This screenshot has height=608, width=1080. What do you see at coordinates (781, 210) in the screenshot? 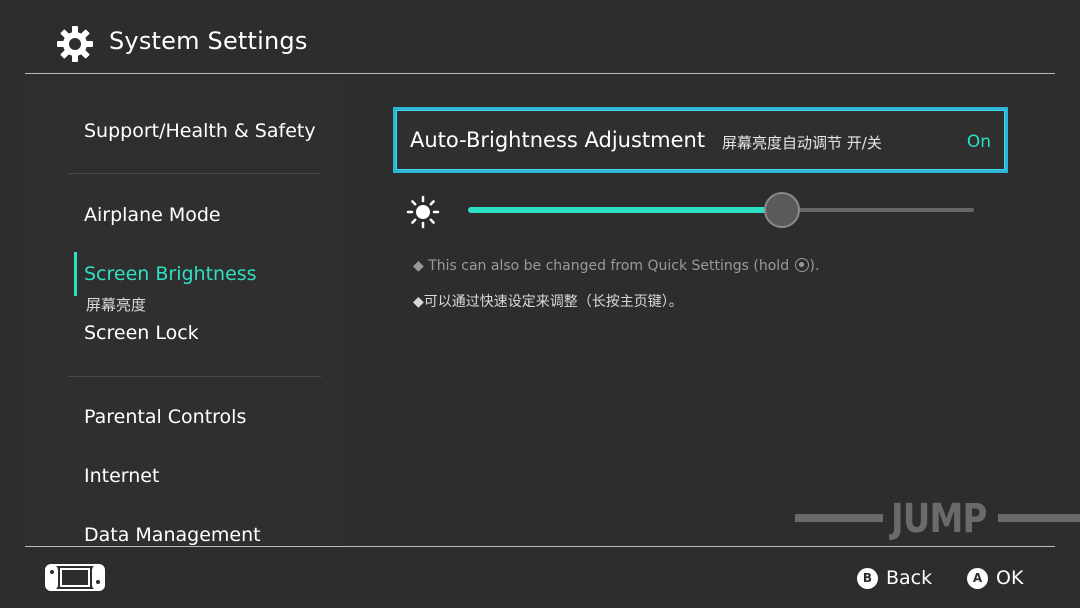
I see `brightness-slider-thumb` at bounding box center [781, 210].